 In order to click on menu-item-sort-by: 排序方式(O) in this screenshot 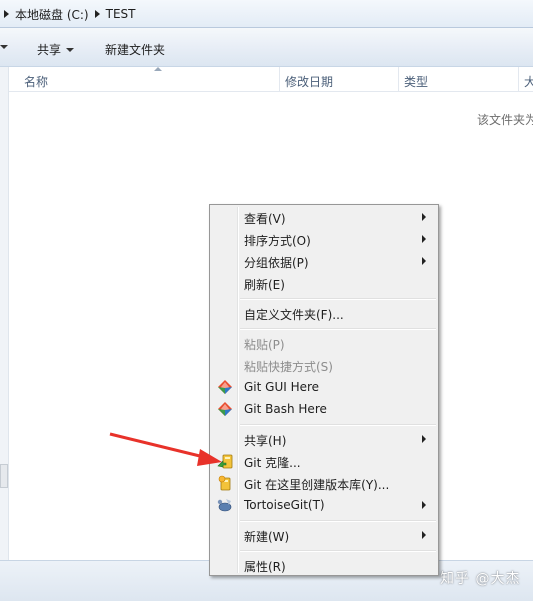, I will do `click(324, 239)`.